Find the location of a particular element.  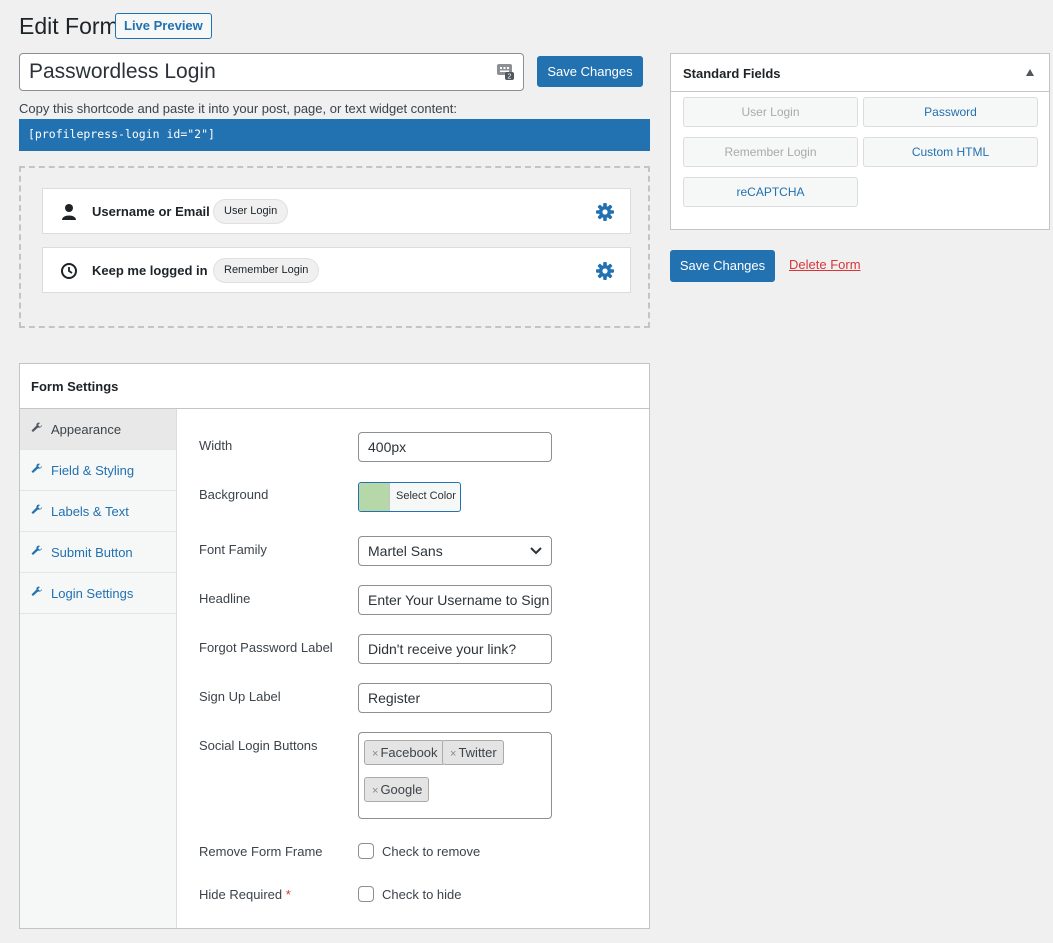

standard-fields-title: Standard Fields is located at coordinates (732, 73).